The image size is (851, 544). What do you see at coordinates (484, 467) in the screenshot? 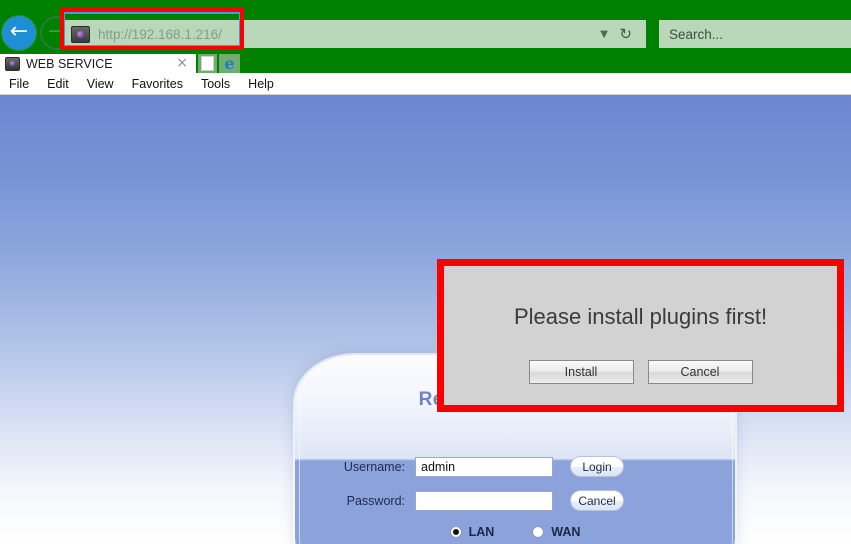
I see `username-input: admin` at bounding box center [484, 467].